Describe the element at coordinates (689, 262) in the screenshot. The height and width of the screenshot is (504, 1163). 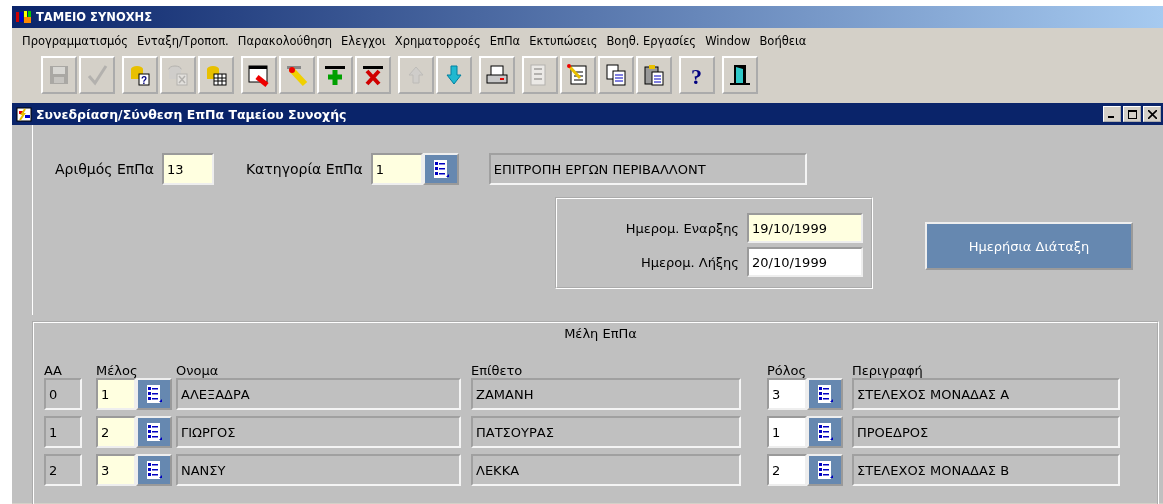
I see `field-label: Ημερομ. Λήξης` at that location.